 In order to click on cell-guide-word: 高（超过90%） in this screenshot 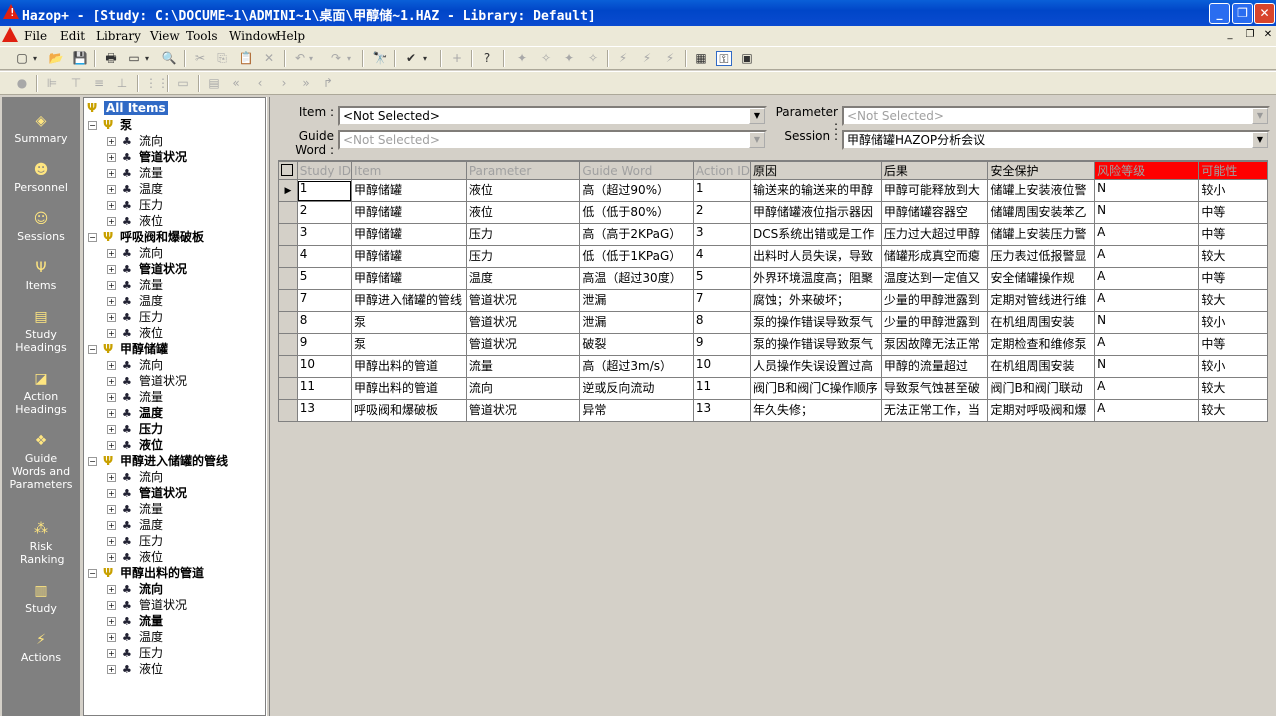, I will do `click(636, 190)`.